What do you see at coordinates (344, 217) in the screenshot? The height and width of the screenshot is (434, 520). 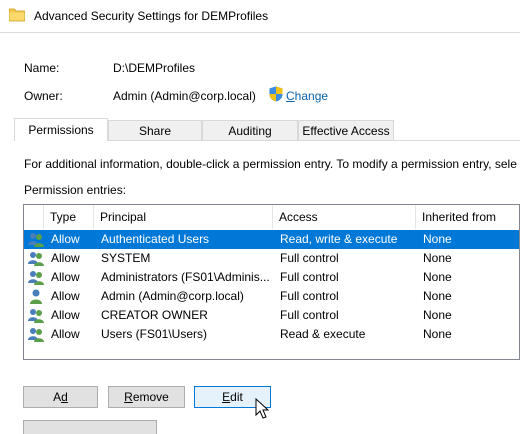 I see `header-access: Access` at bounding box center [344, 217].